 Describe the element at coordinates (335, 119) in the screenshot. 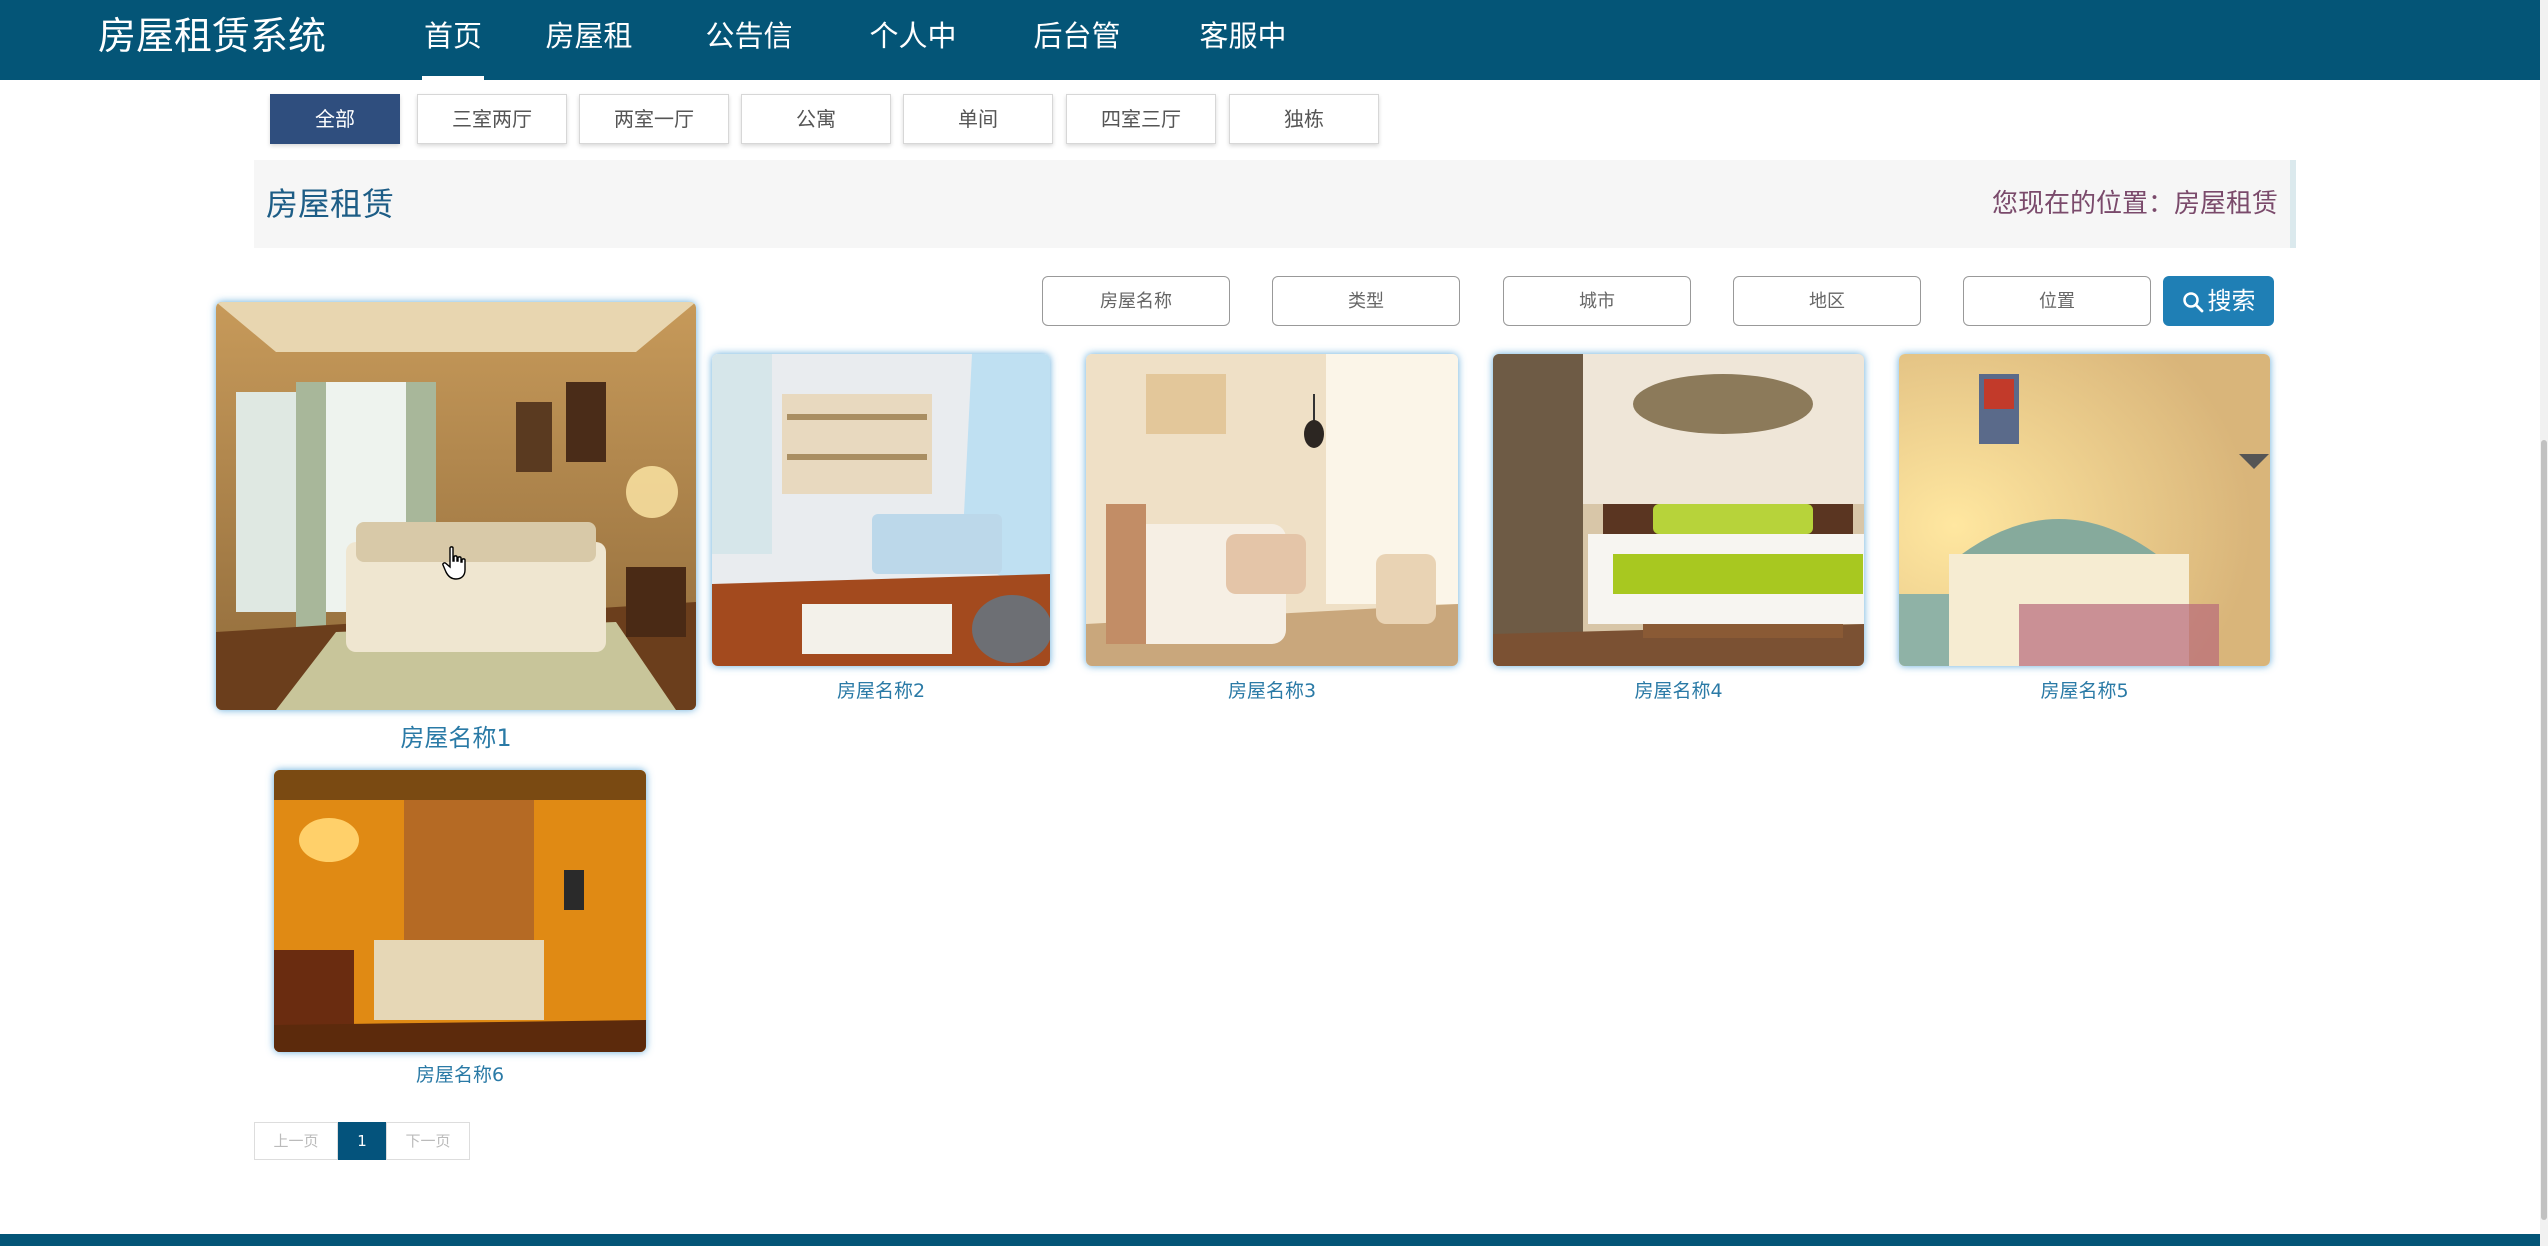

I see `category-all: 全部` at that location.